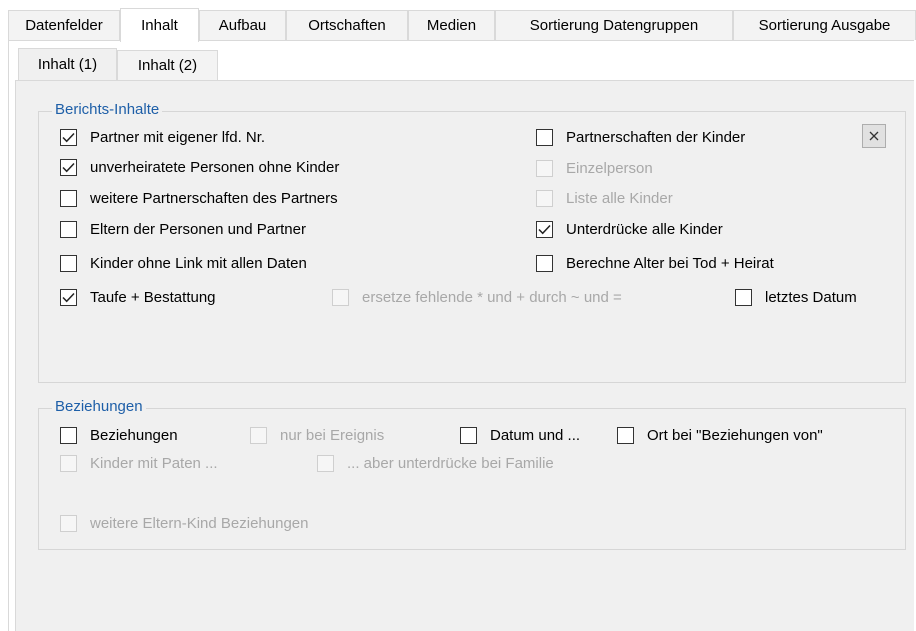 The width and height of the screenshot is (916, 631). I want to click on checkbox-ort-bei-beziehungen: Ort bei "Beziehungen von", so click(720, 435).